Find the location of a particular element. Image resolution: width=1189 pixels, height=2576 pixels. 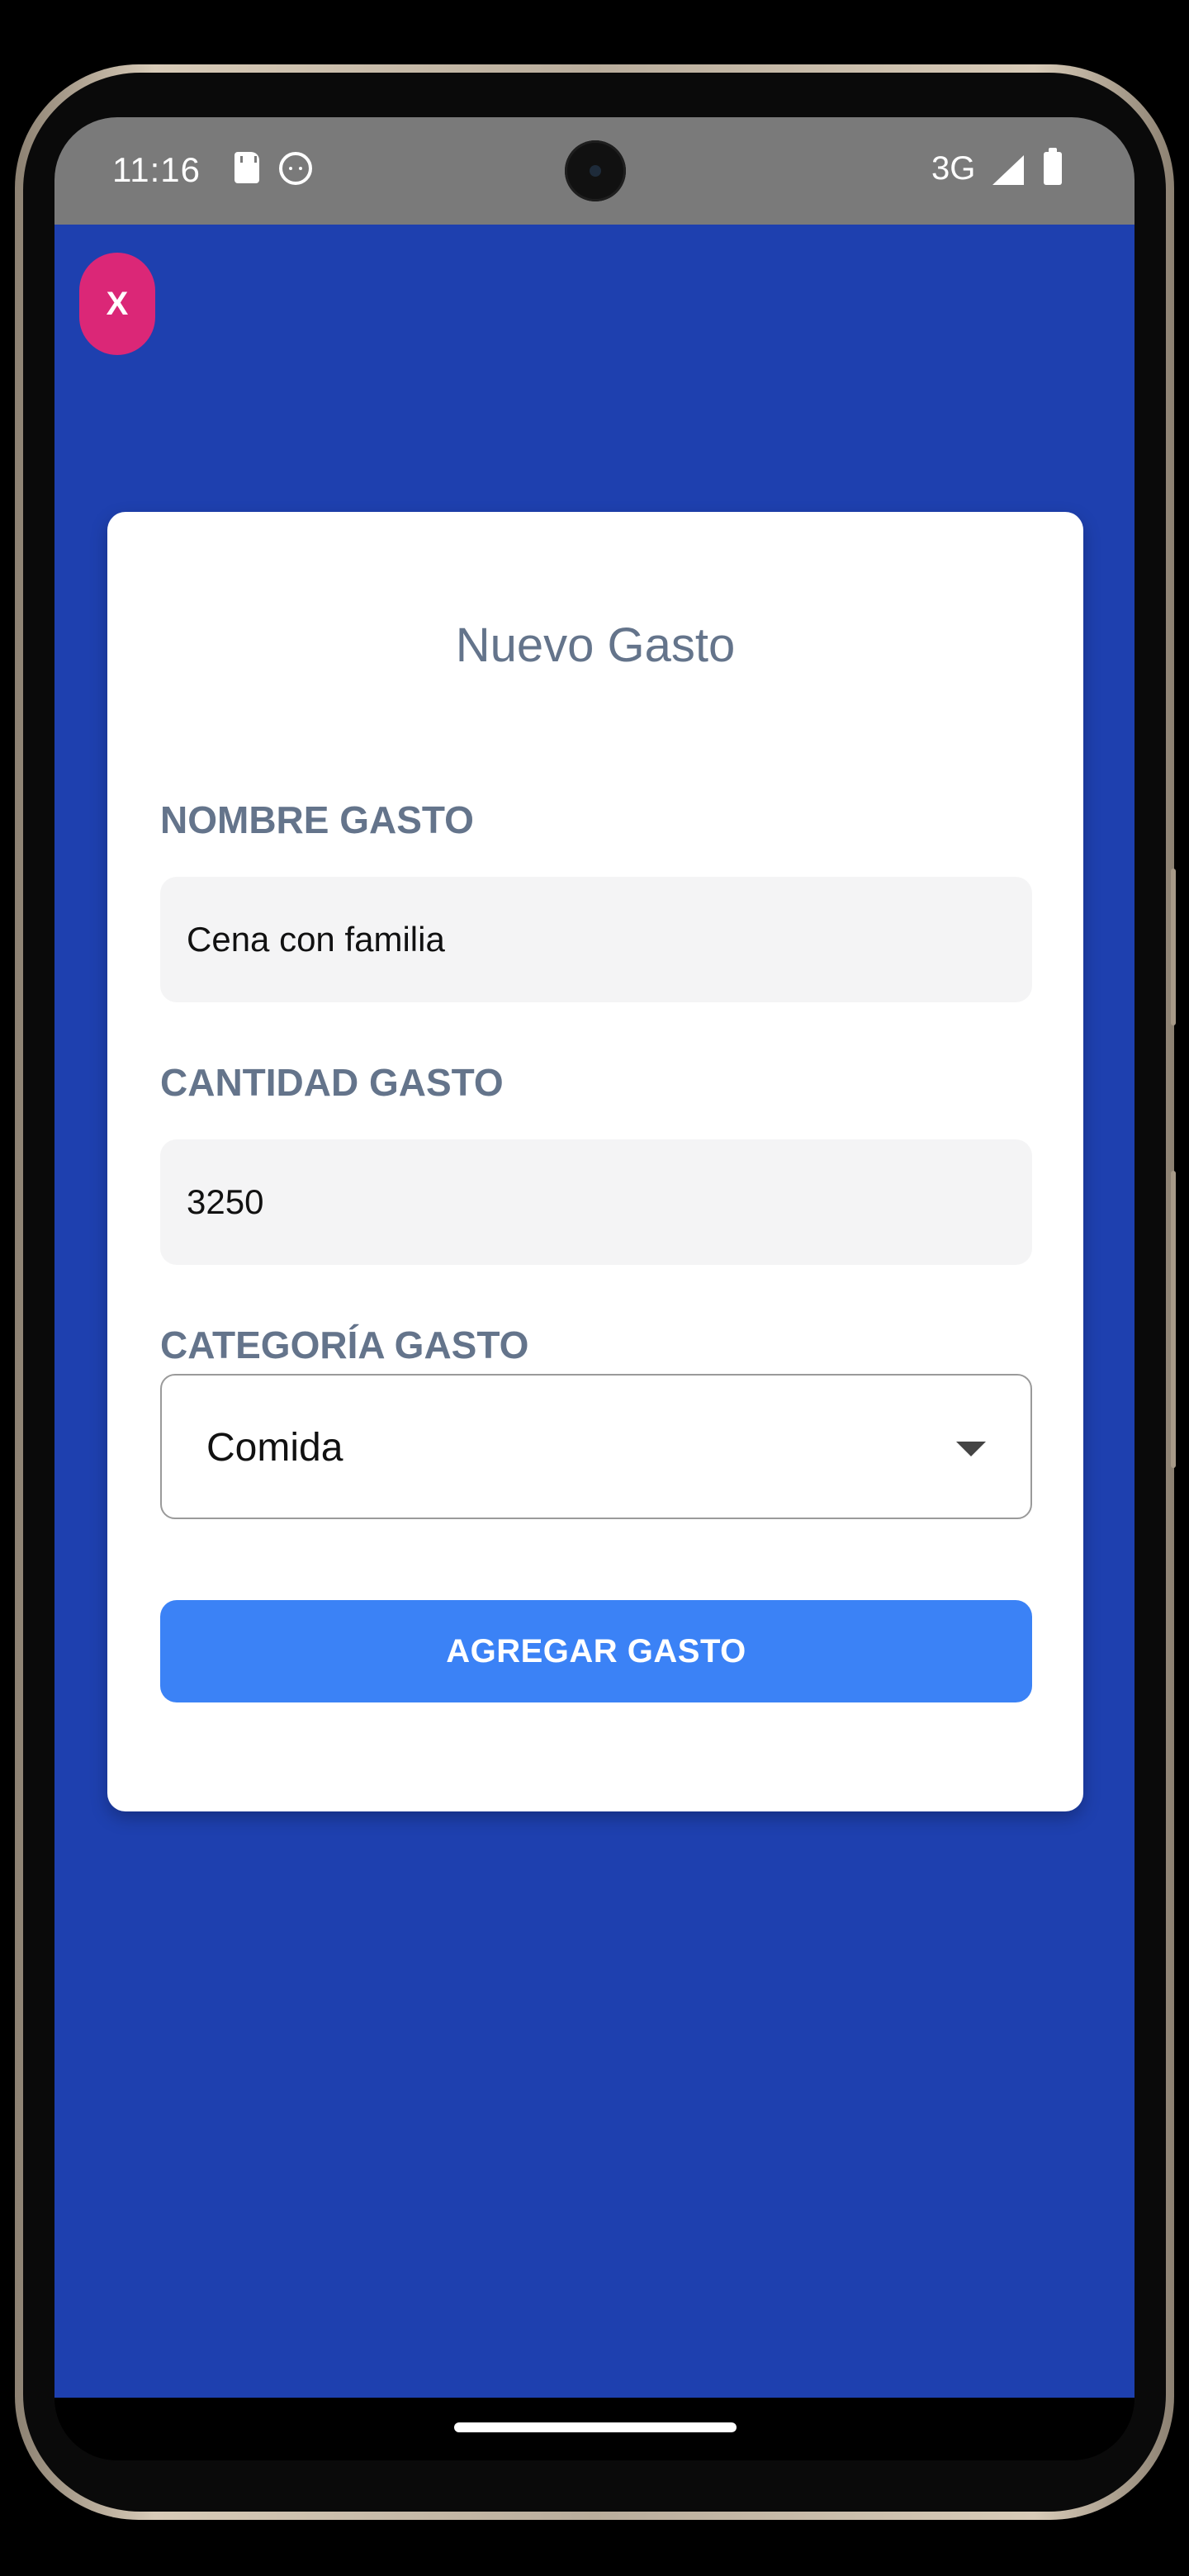

expense-name-label: NOMBRE GASTO is located at coordinates (317, 819).